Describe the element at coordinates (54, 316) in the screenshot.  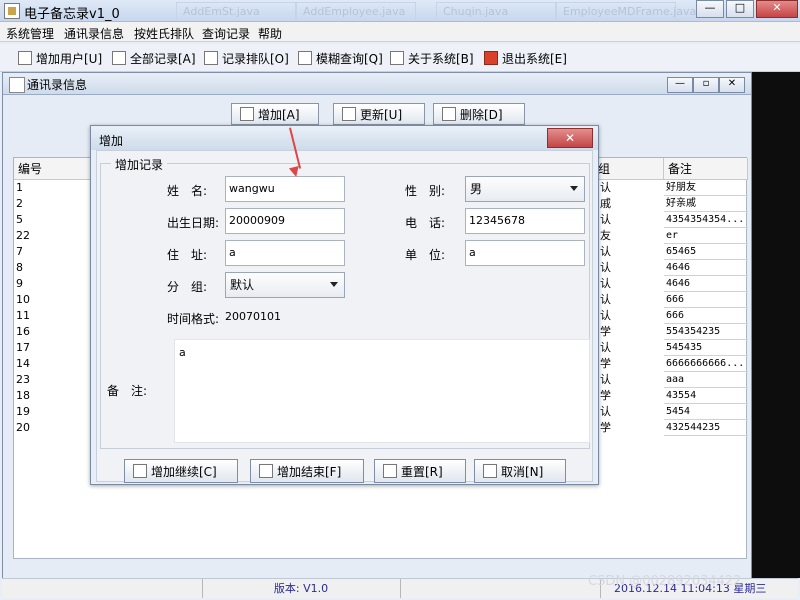
I see `table-cell-id: 11` at that location.